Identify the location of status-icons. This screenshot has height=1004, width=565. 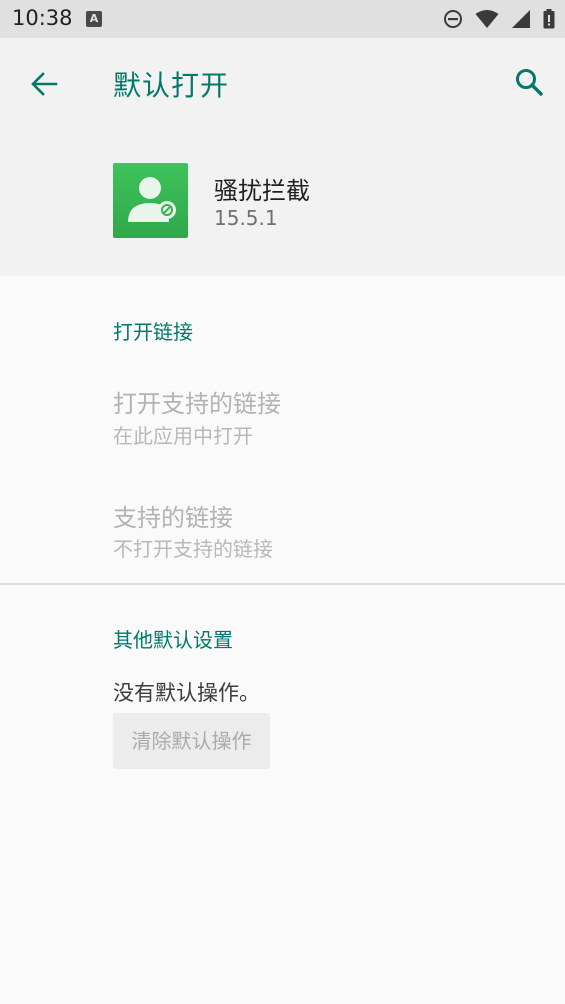
(499, 19).